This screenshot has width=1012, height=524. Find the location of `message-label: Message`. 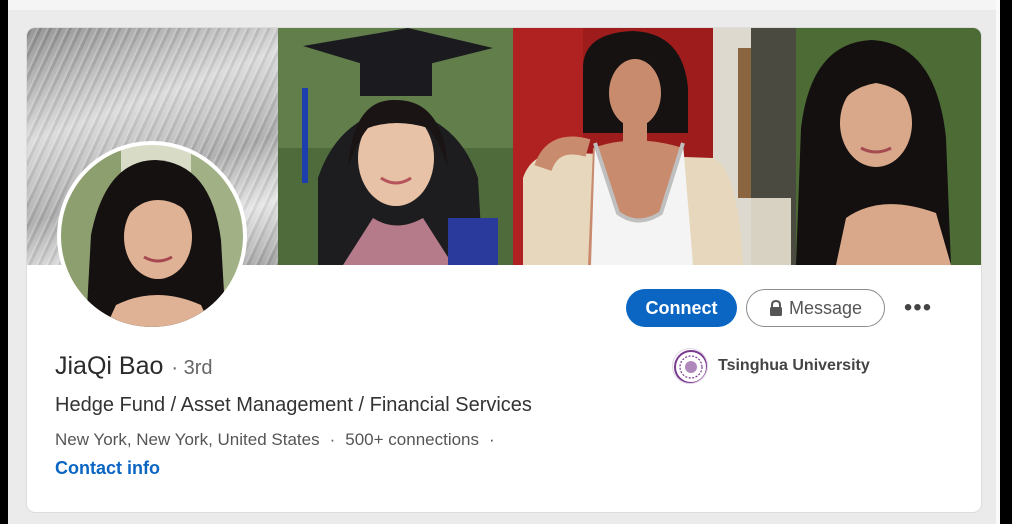

message-label: Message is located at coordinates (825, 307).